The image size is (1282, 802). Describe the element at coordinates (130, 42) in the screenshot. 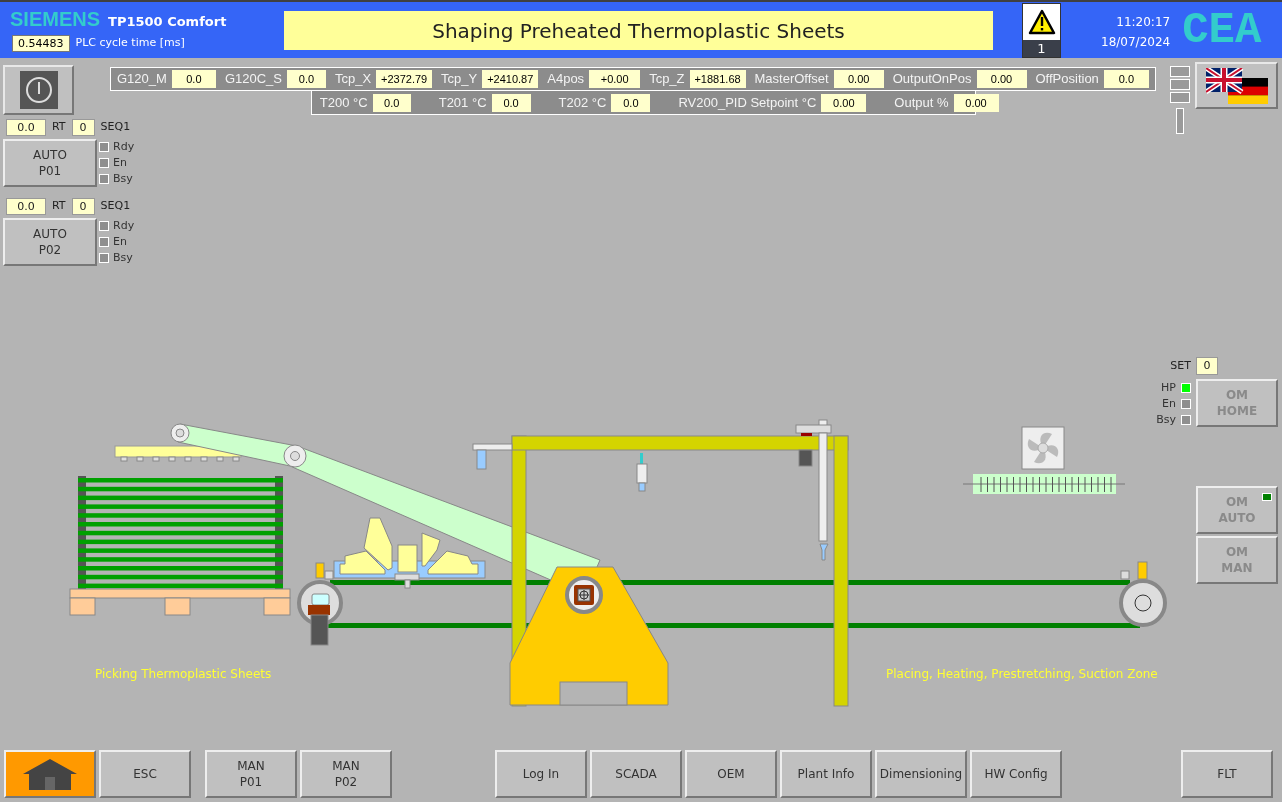

I see `cycle-time-label: PLC cycle time [ms]` at that location.